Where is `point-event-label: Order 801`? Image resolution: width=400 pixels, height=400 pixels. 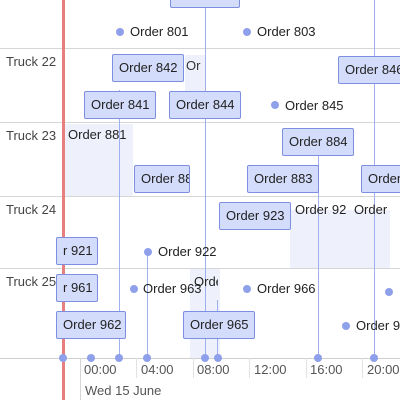 point-event-label: Order 801 is located at coordinates (159, 31).